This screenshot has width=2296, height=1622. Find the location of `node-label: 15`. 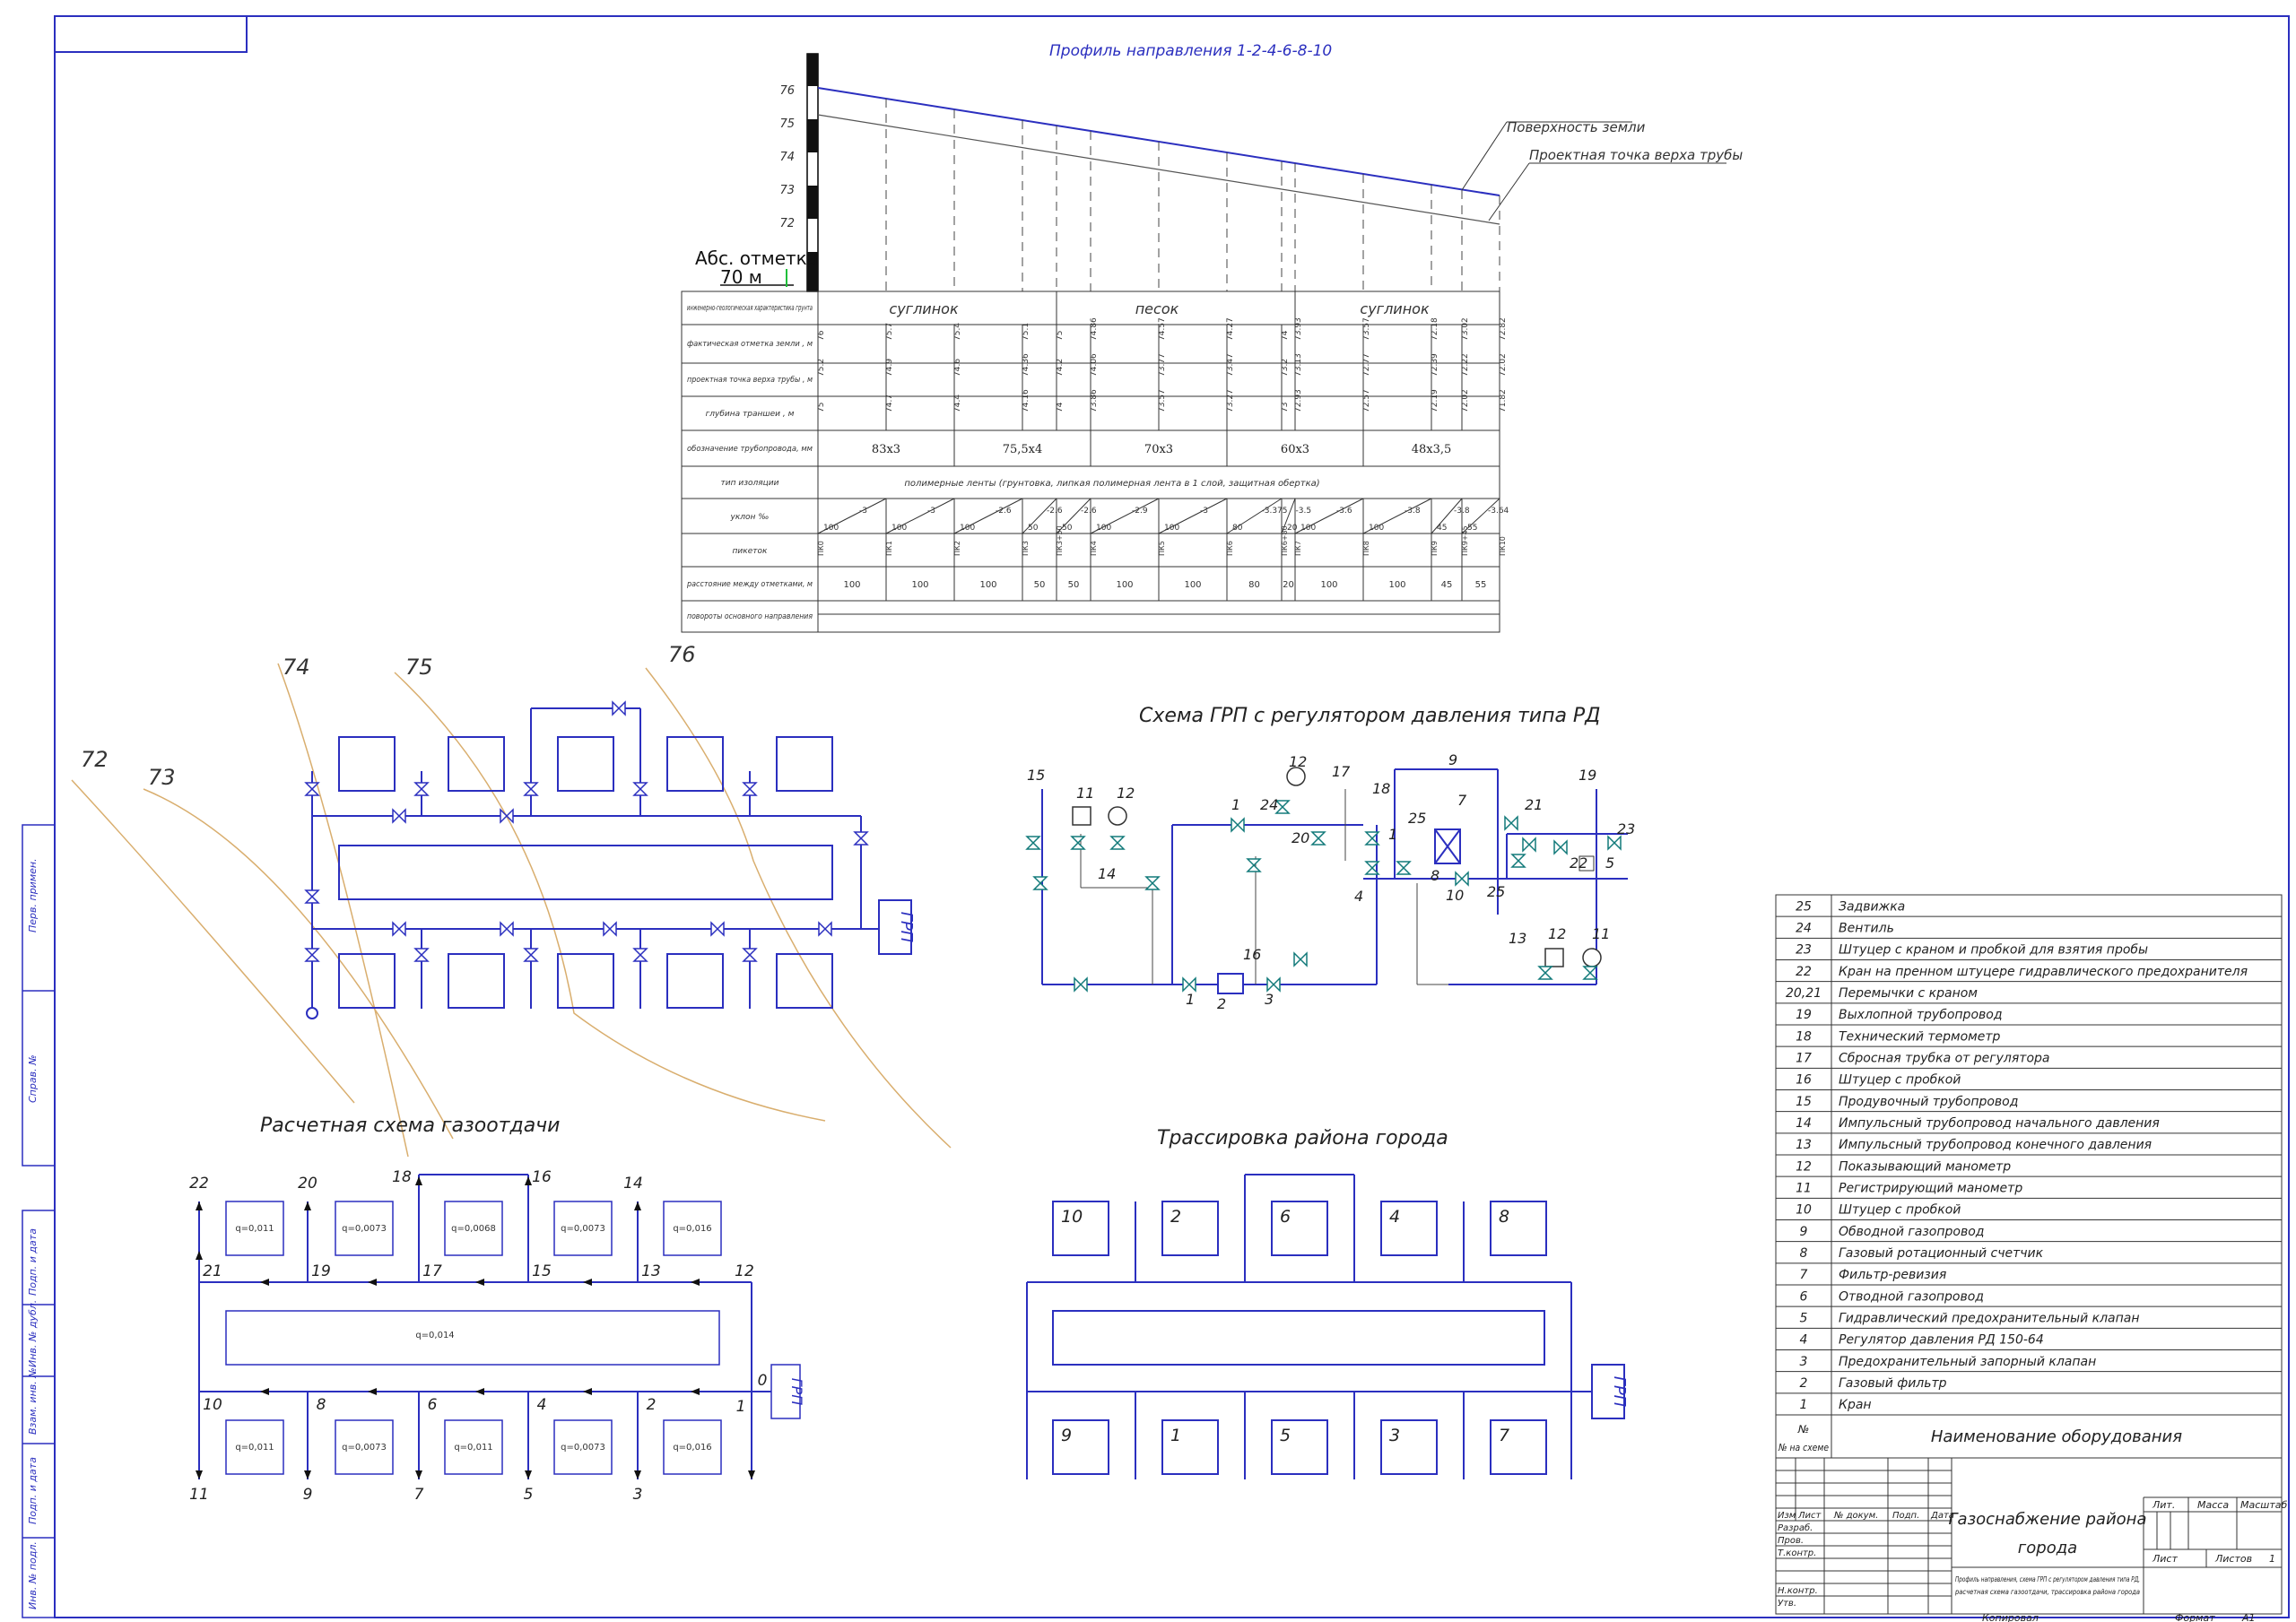

node-label: 15 is located at coordinates (542, 1271).